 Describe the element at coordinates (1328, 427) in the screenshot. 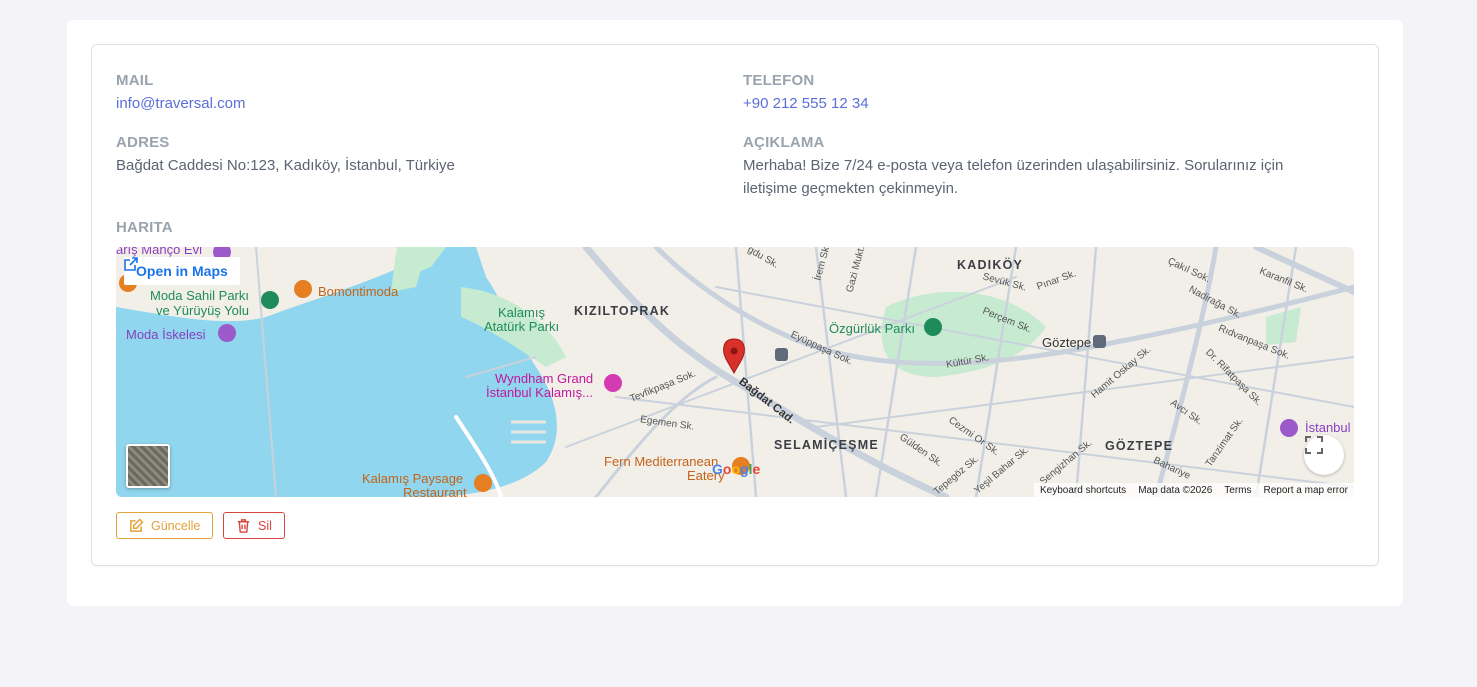

I see `map-label-istanbul: İstanbul` at that location.